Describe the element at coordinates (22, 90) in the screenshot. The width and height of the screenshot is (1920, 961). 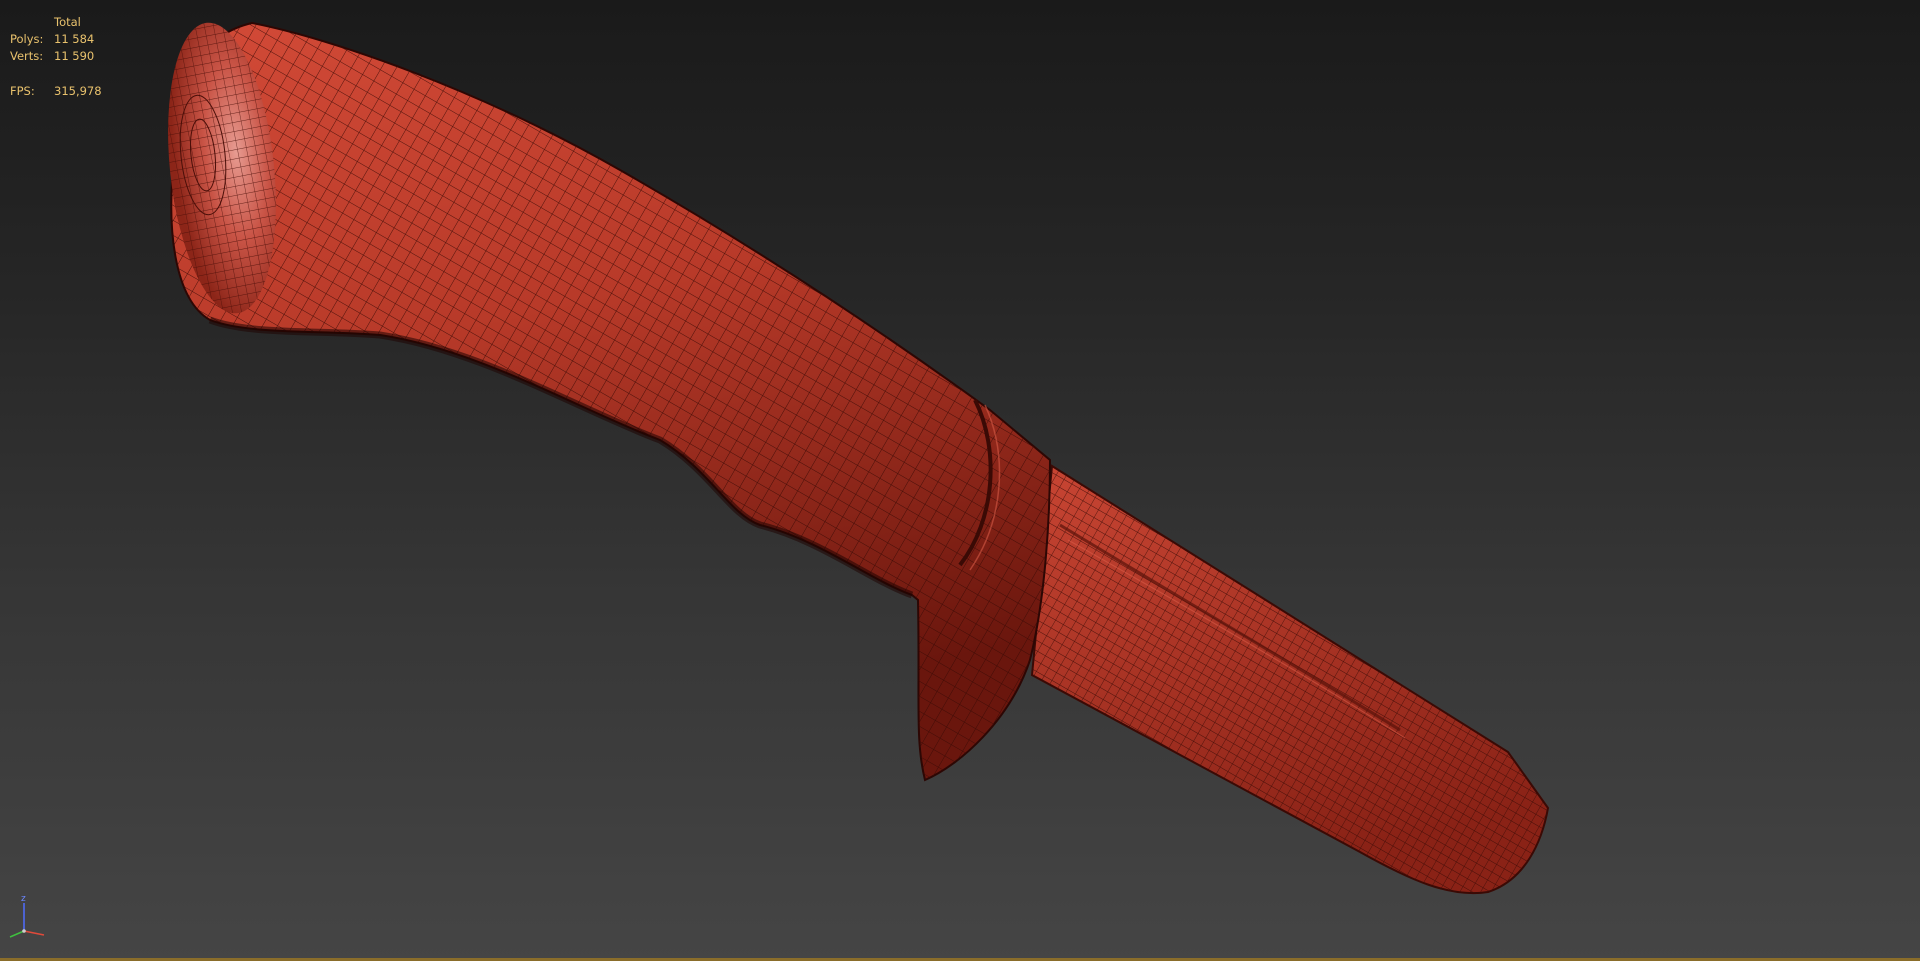
I see `fps-label: FPS:` at that location.